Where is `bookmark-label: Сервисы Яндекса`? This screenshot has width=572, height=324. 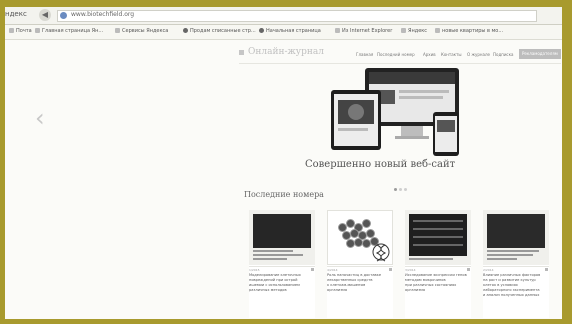 bookmark-label: Сервисы Яндекса is located at coordinates (145, 31).